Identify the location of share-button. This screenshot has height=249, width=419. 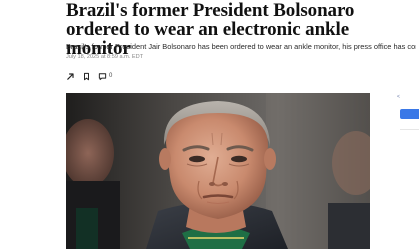
(70, 76).